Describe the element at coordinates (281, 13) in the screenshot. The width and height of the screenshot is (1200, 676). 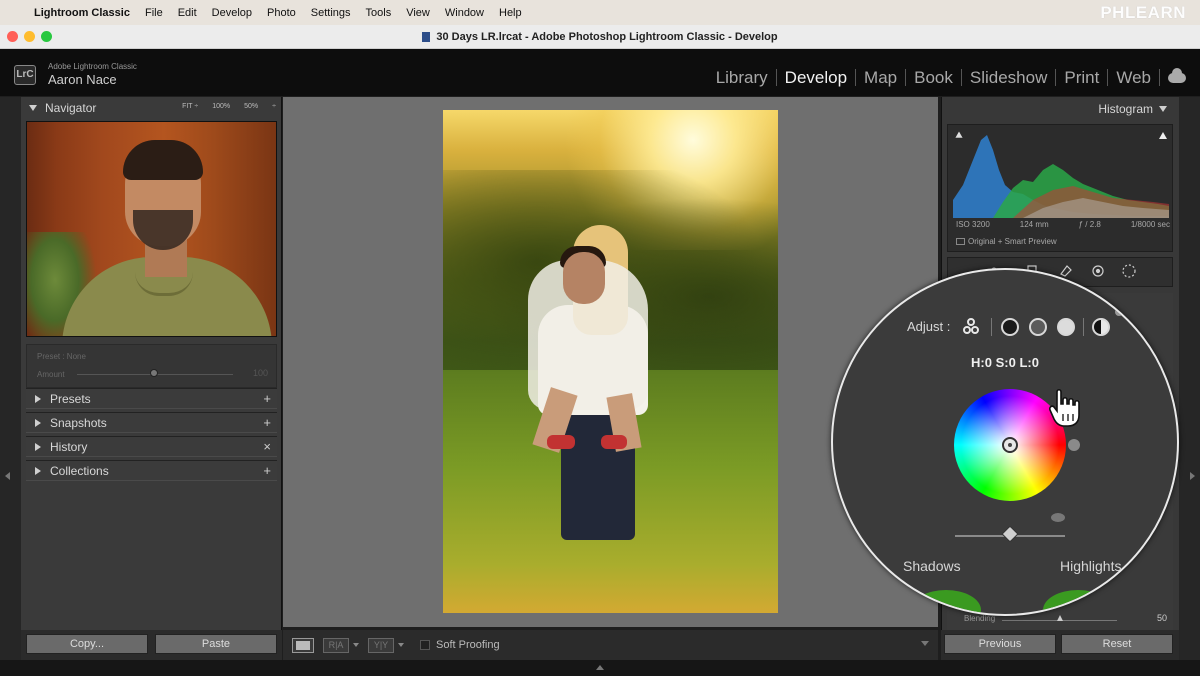
I see `menu-photo: Photo` at that location.